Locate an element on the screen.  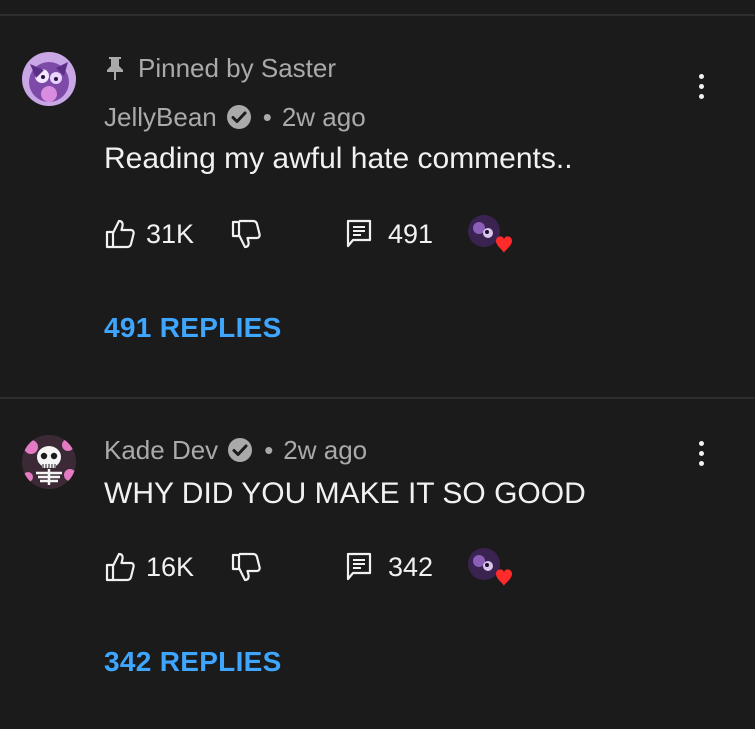
comment-text: Reading my awful hate comments.. is located at coordinates (338, 158).